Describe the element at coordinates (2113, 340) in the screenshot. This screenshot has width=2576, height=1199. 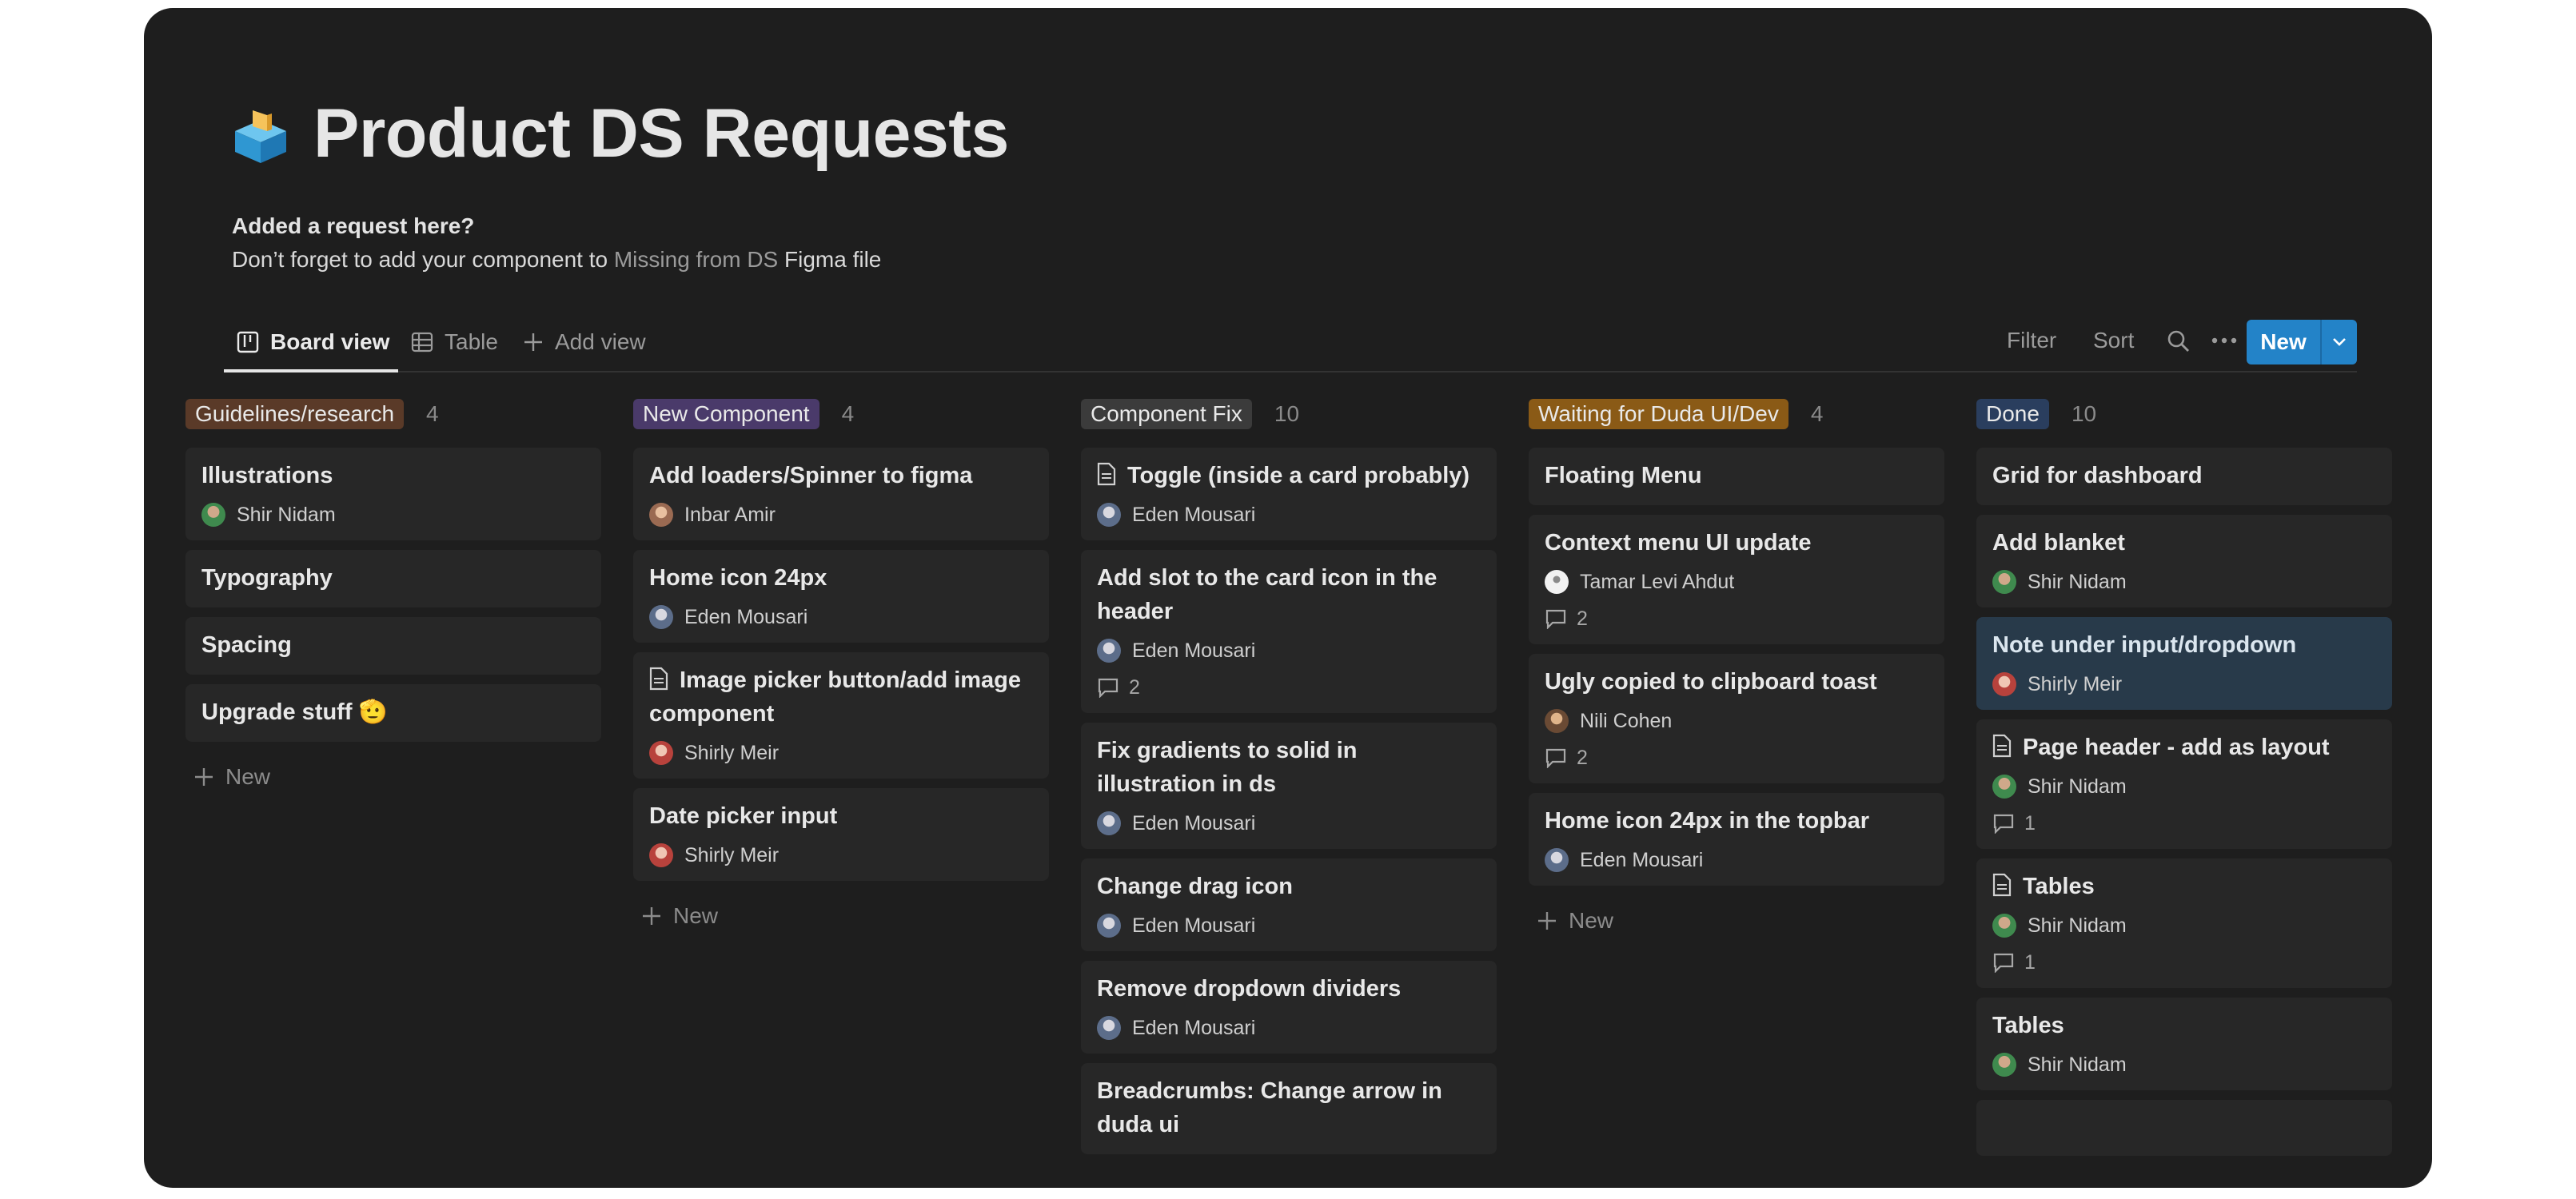
I see `sort-button: Sort` at that location.